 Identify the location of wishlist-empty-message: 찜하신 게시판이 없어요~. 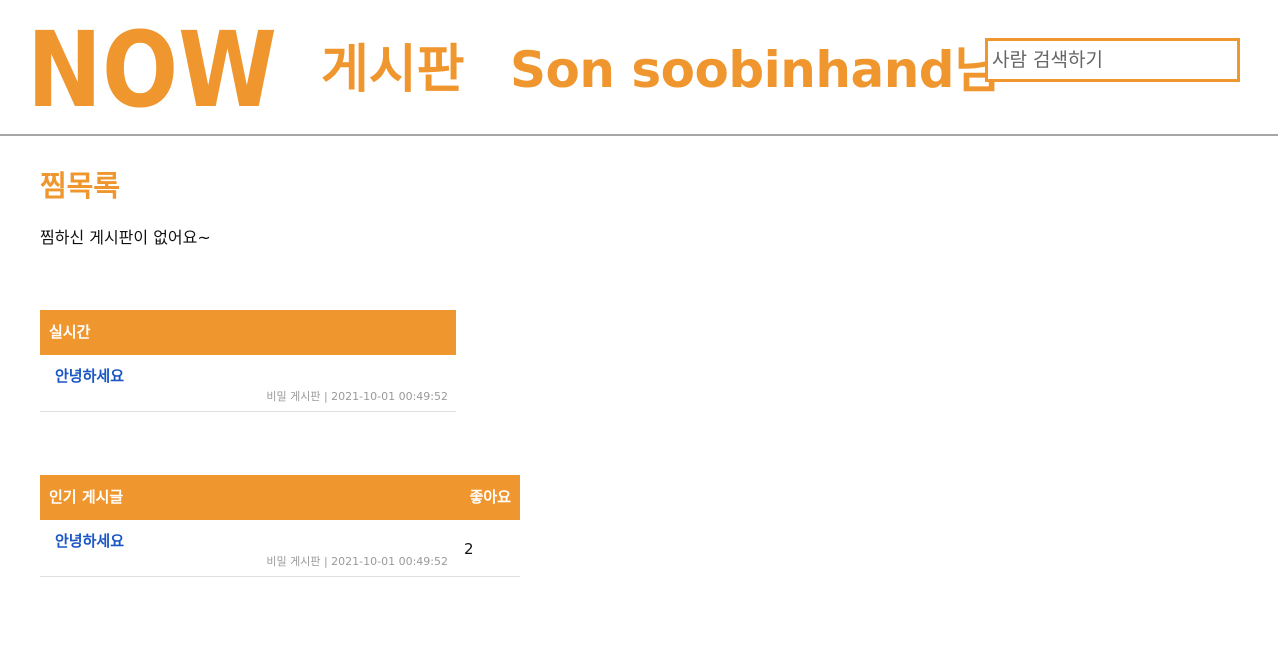
(125, 237).